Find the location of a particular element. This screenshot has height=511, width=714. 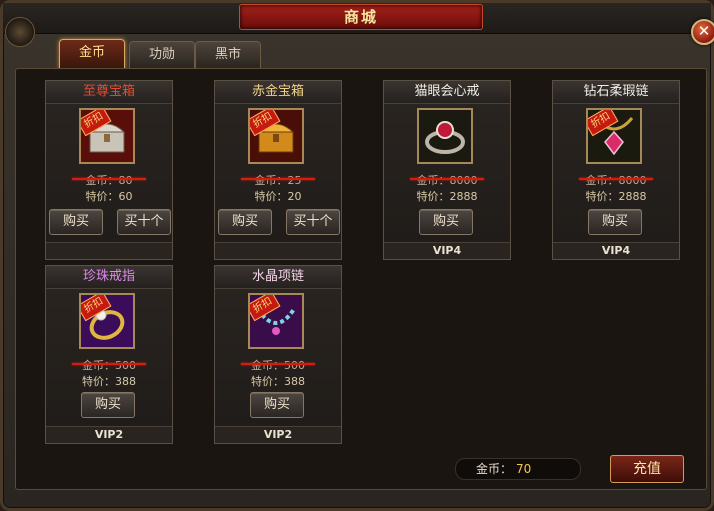

gold-balance-label: 金币： is located at coordinates (494, 469).